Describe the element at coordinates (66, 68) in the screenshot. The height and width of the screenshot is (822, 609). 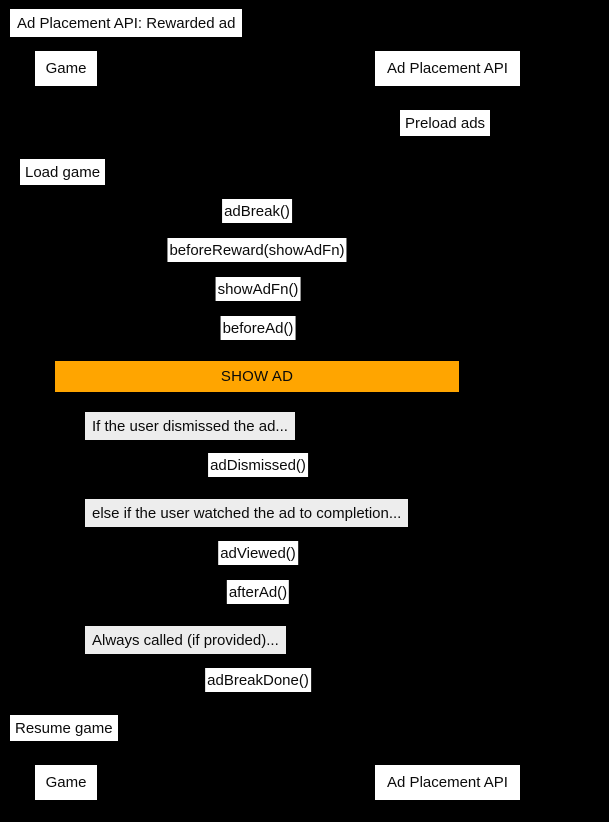
I see `participant-game-head: Game` at that location.